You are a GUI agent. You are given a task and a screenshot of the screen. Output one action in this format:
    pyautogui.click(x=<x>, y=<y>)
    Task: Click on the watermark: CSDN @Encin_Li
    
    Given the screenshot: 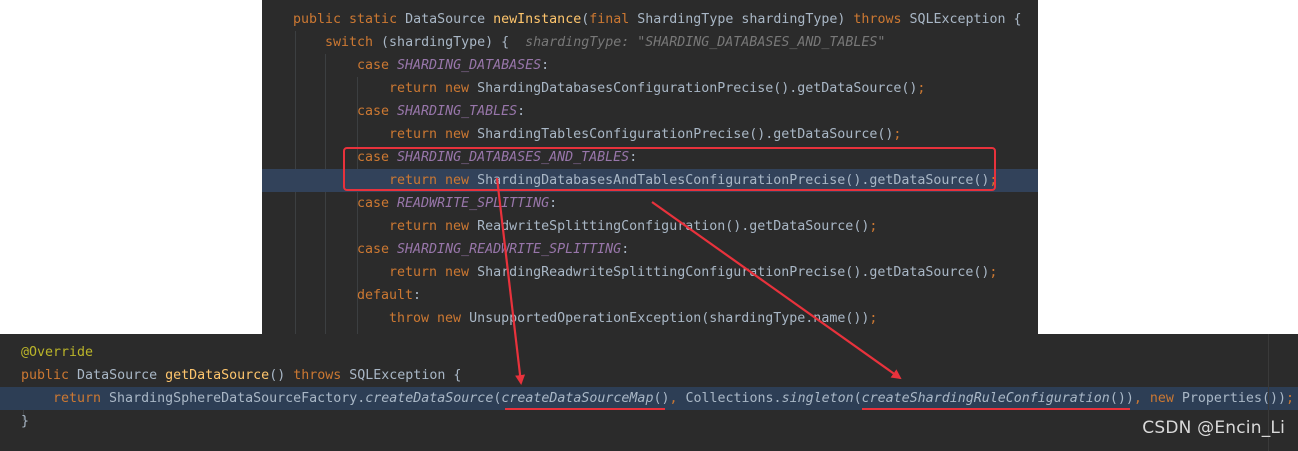 What is the action you would take?
    pyautogui.click(x=1213, y=428)
    